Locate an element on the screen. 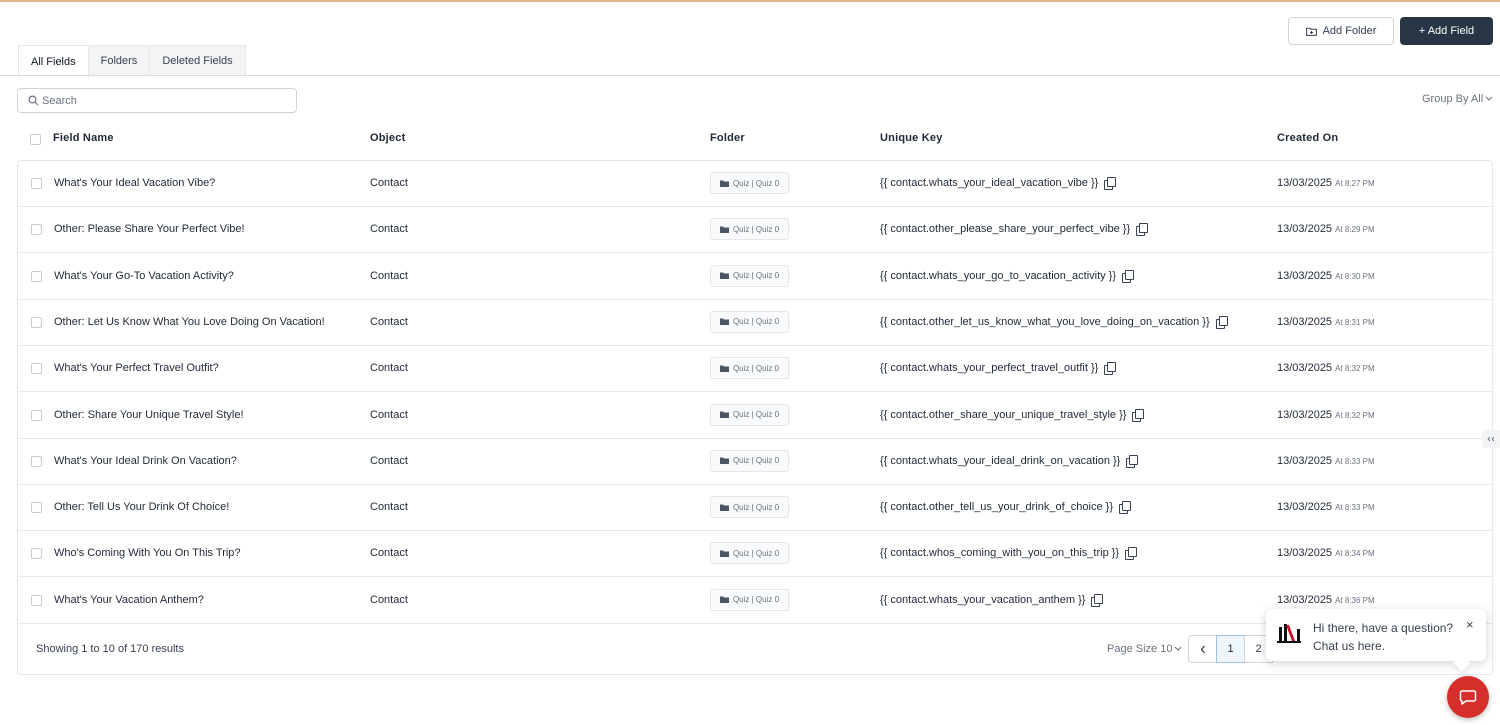 This screenshot has width=1500, height=725. search-box is located at coordinates (157, 100).